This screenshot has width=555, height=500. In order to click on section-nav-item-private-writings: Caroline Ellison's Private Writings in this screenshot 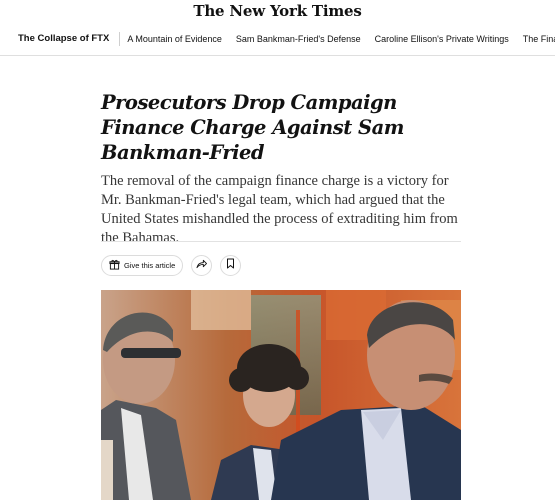, I will do `click(442, 39)`.